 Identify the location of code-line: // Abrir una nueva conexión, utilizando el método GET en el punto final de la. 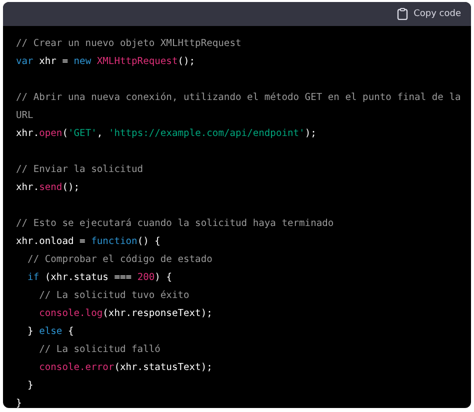
(238, 98).